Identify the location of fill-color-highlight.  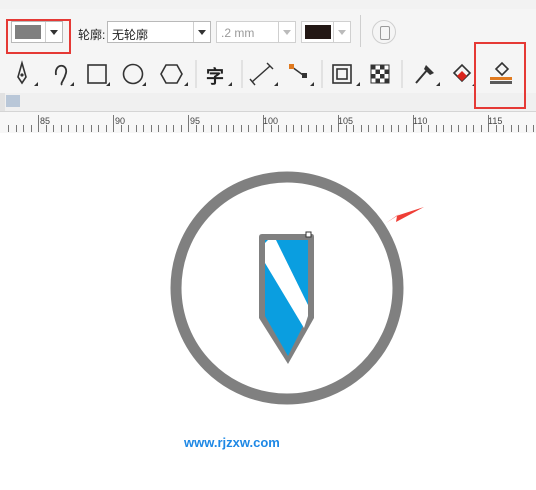
(38, 36).